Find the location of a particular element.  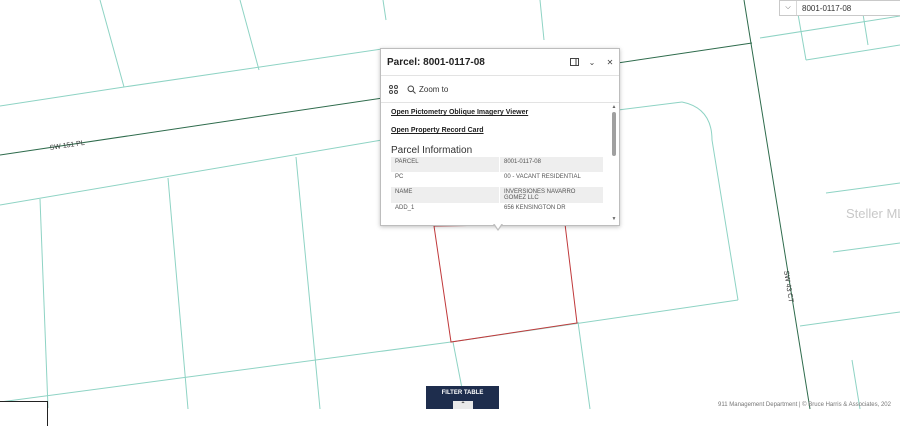

row-value: INVERSIONES NAVARRO GOMEZ LLC is located at coordinates (551, 195).